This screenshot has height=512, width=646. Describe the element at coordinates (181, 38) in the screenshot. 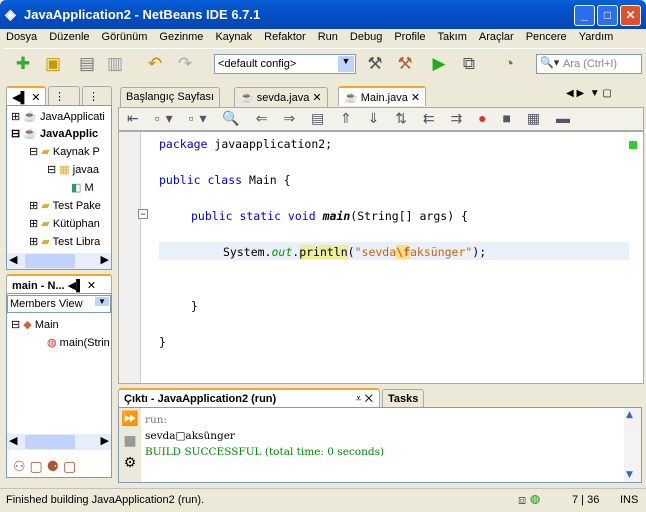

I see `menu-item: Gezinme` at that location.